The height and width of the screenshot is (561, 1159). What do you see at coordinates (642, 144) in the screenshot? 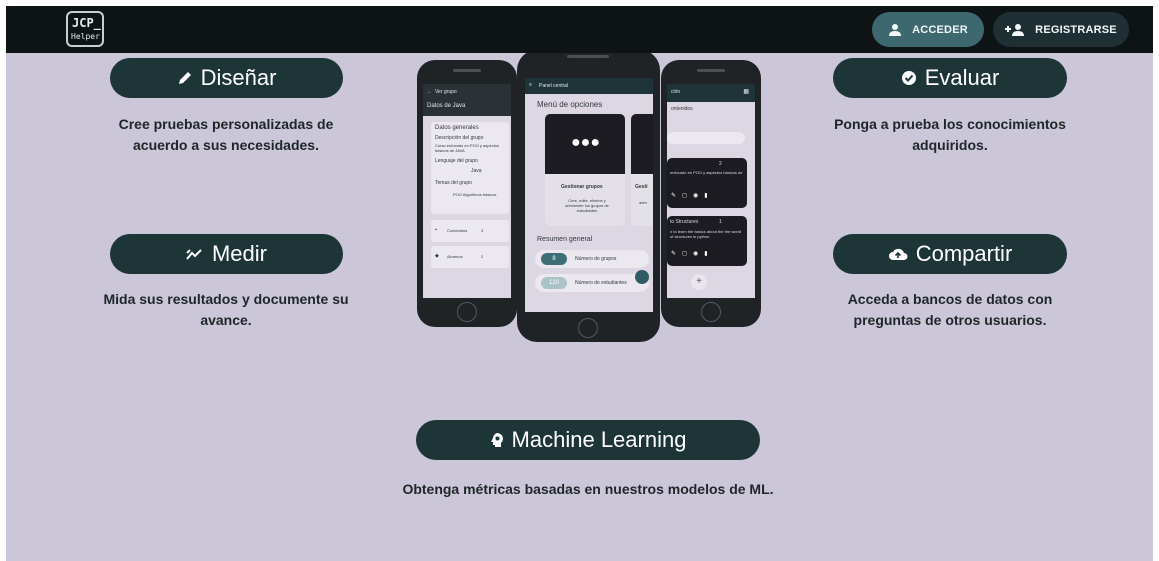
I see `second-option-image` at bounding box center [642, 144].